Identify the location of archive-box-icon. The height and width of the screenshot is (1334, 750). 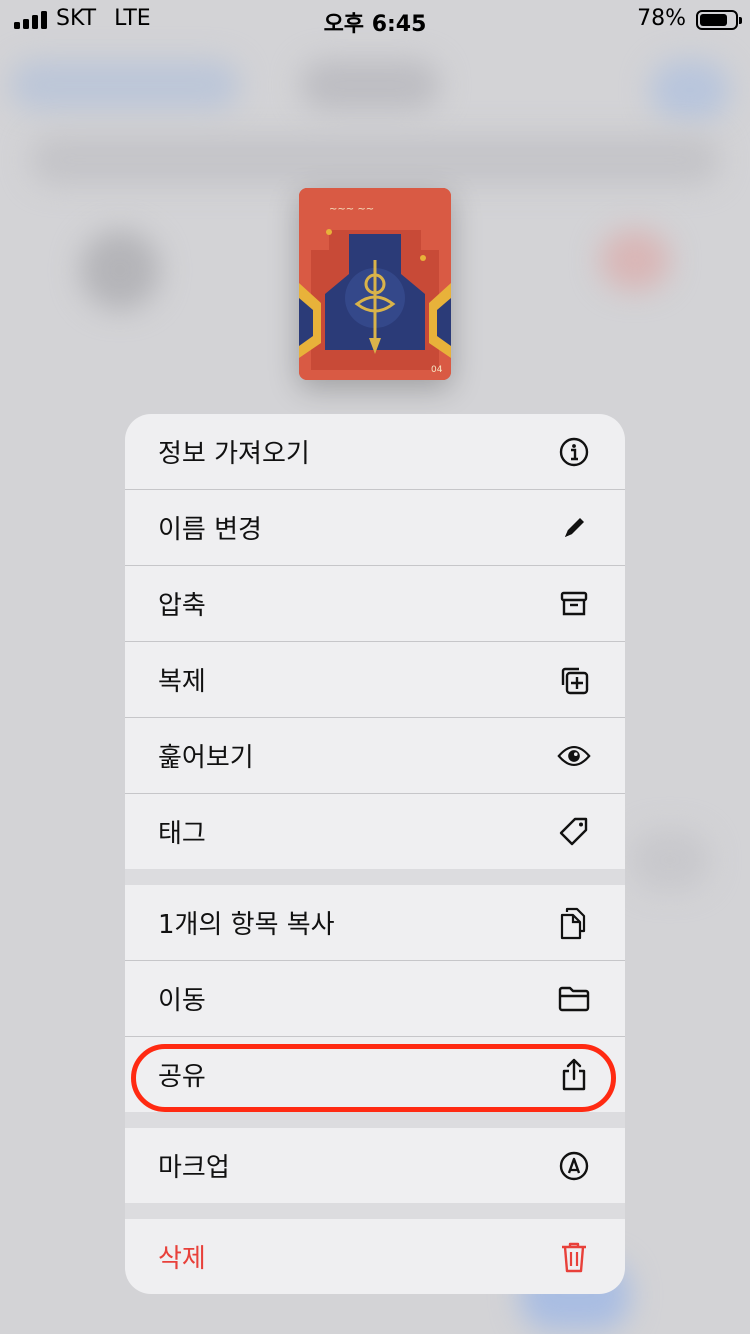
(574, 604).